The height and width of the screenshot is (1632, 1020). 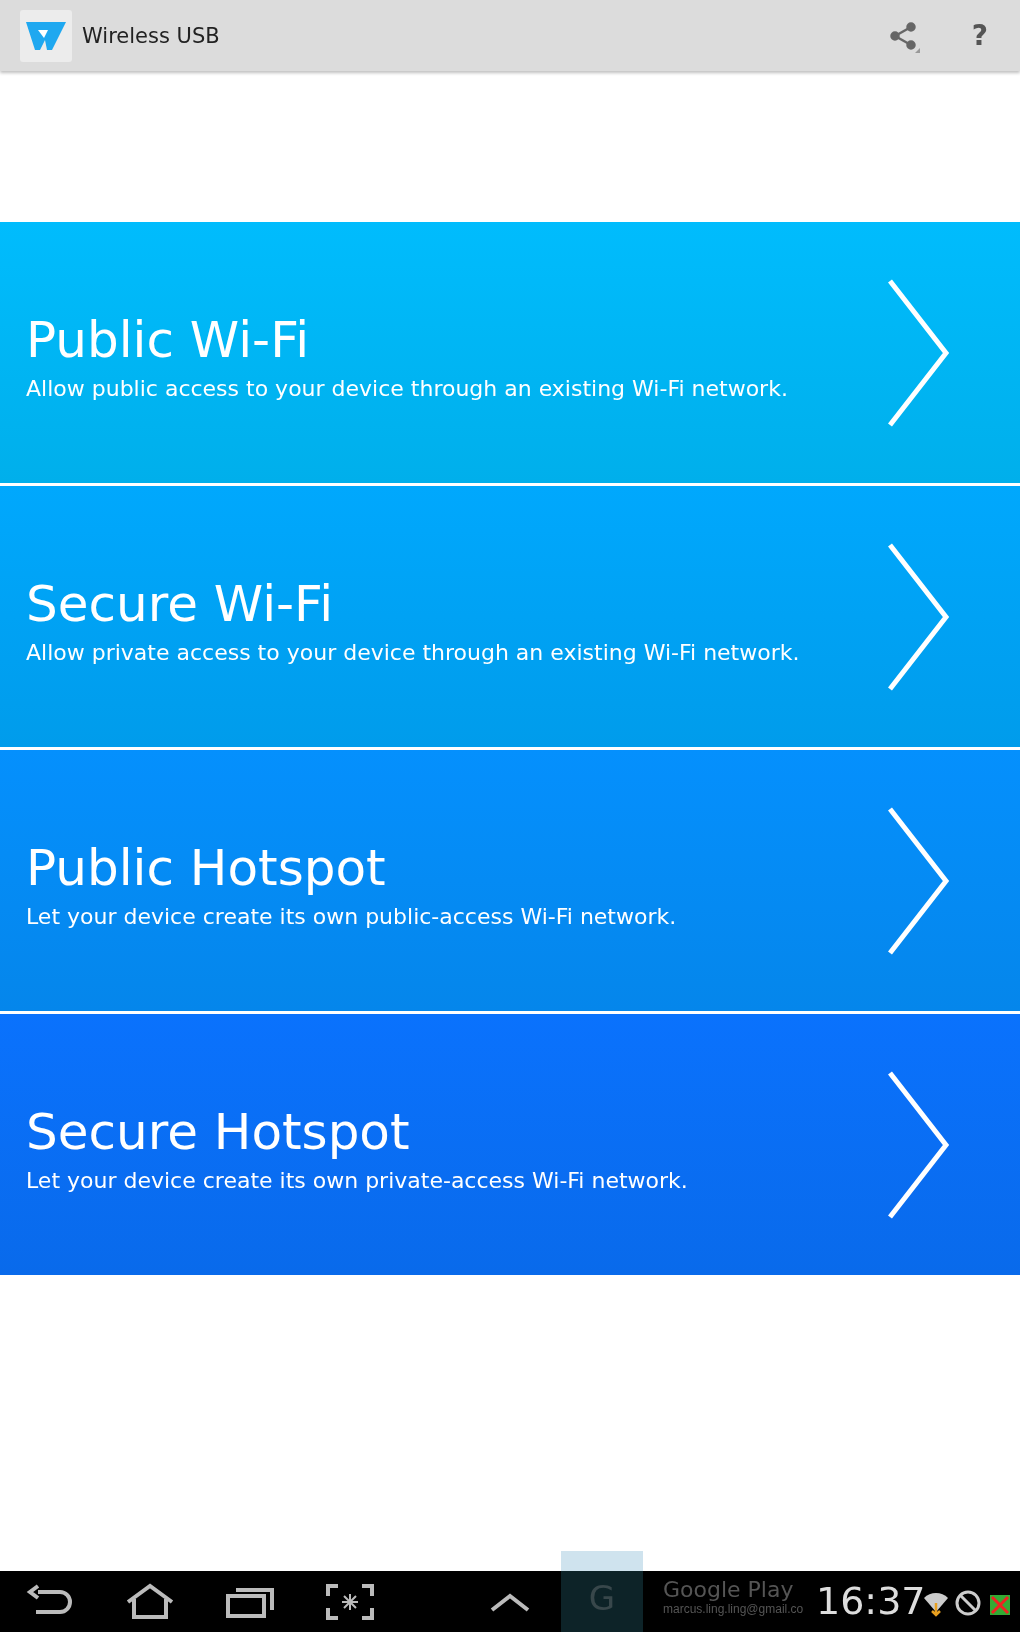 What do you see at coordinates (979, 35) in the screenshot?
I see `help-button: ?` at bounding box center [979, 35].